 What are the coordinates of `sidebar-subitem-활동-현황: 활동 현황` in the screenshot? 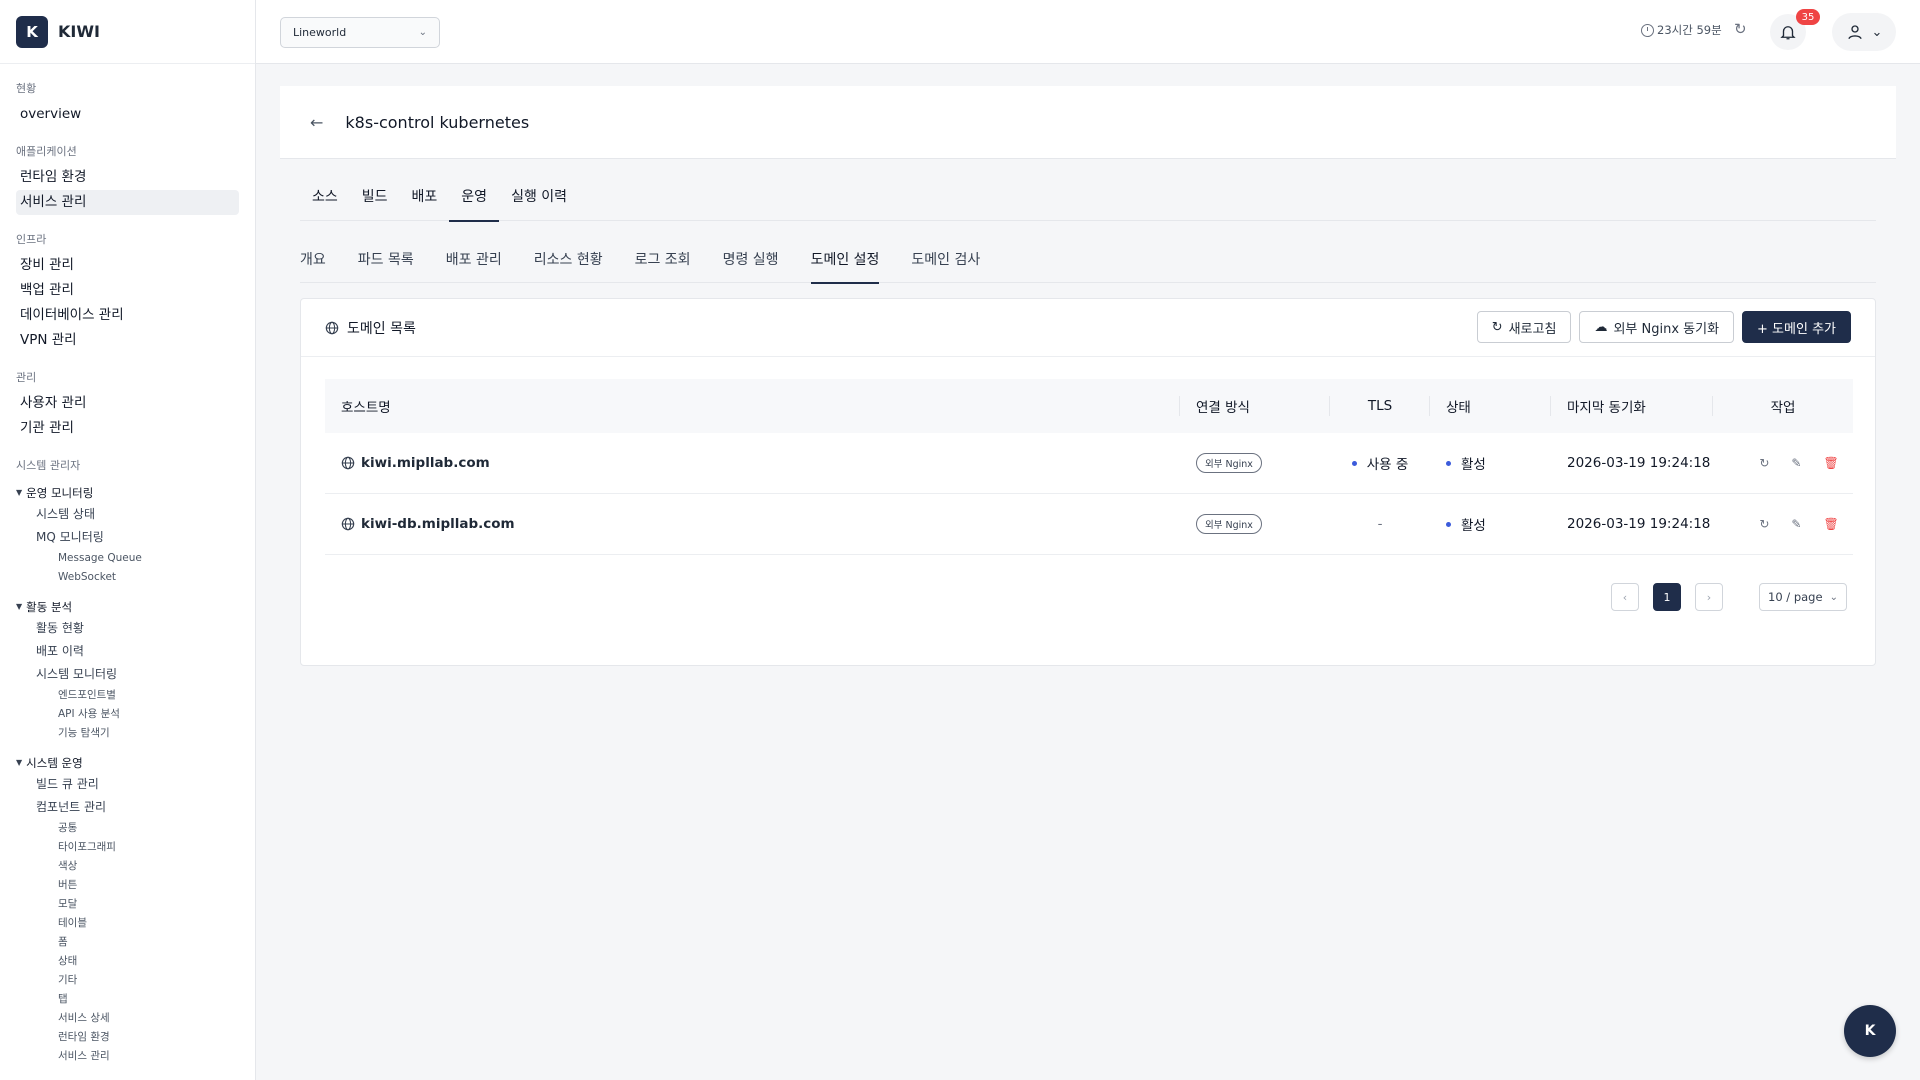 It's located at (127, 628).